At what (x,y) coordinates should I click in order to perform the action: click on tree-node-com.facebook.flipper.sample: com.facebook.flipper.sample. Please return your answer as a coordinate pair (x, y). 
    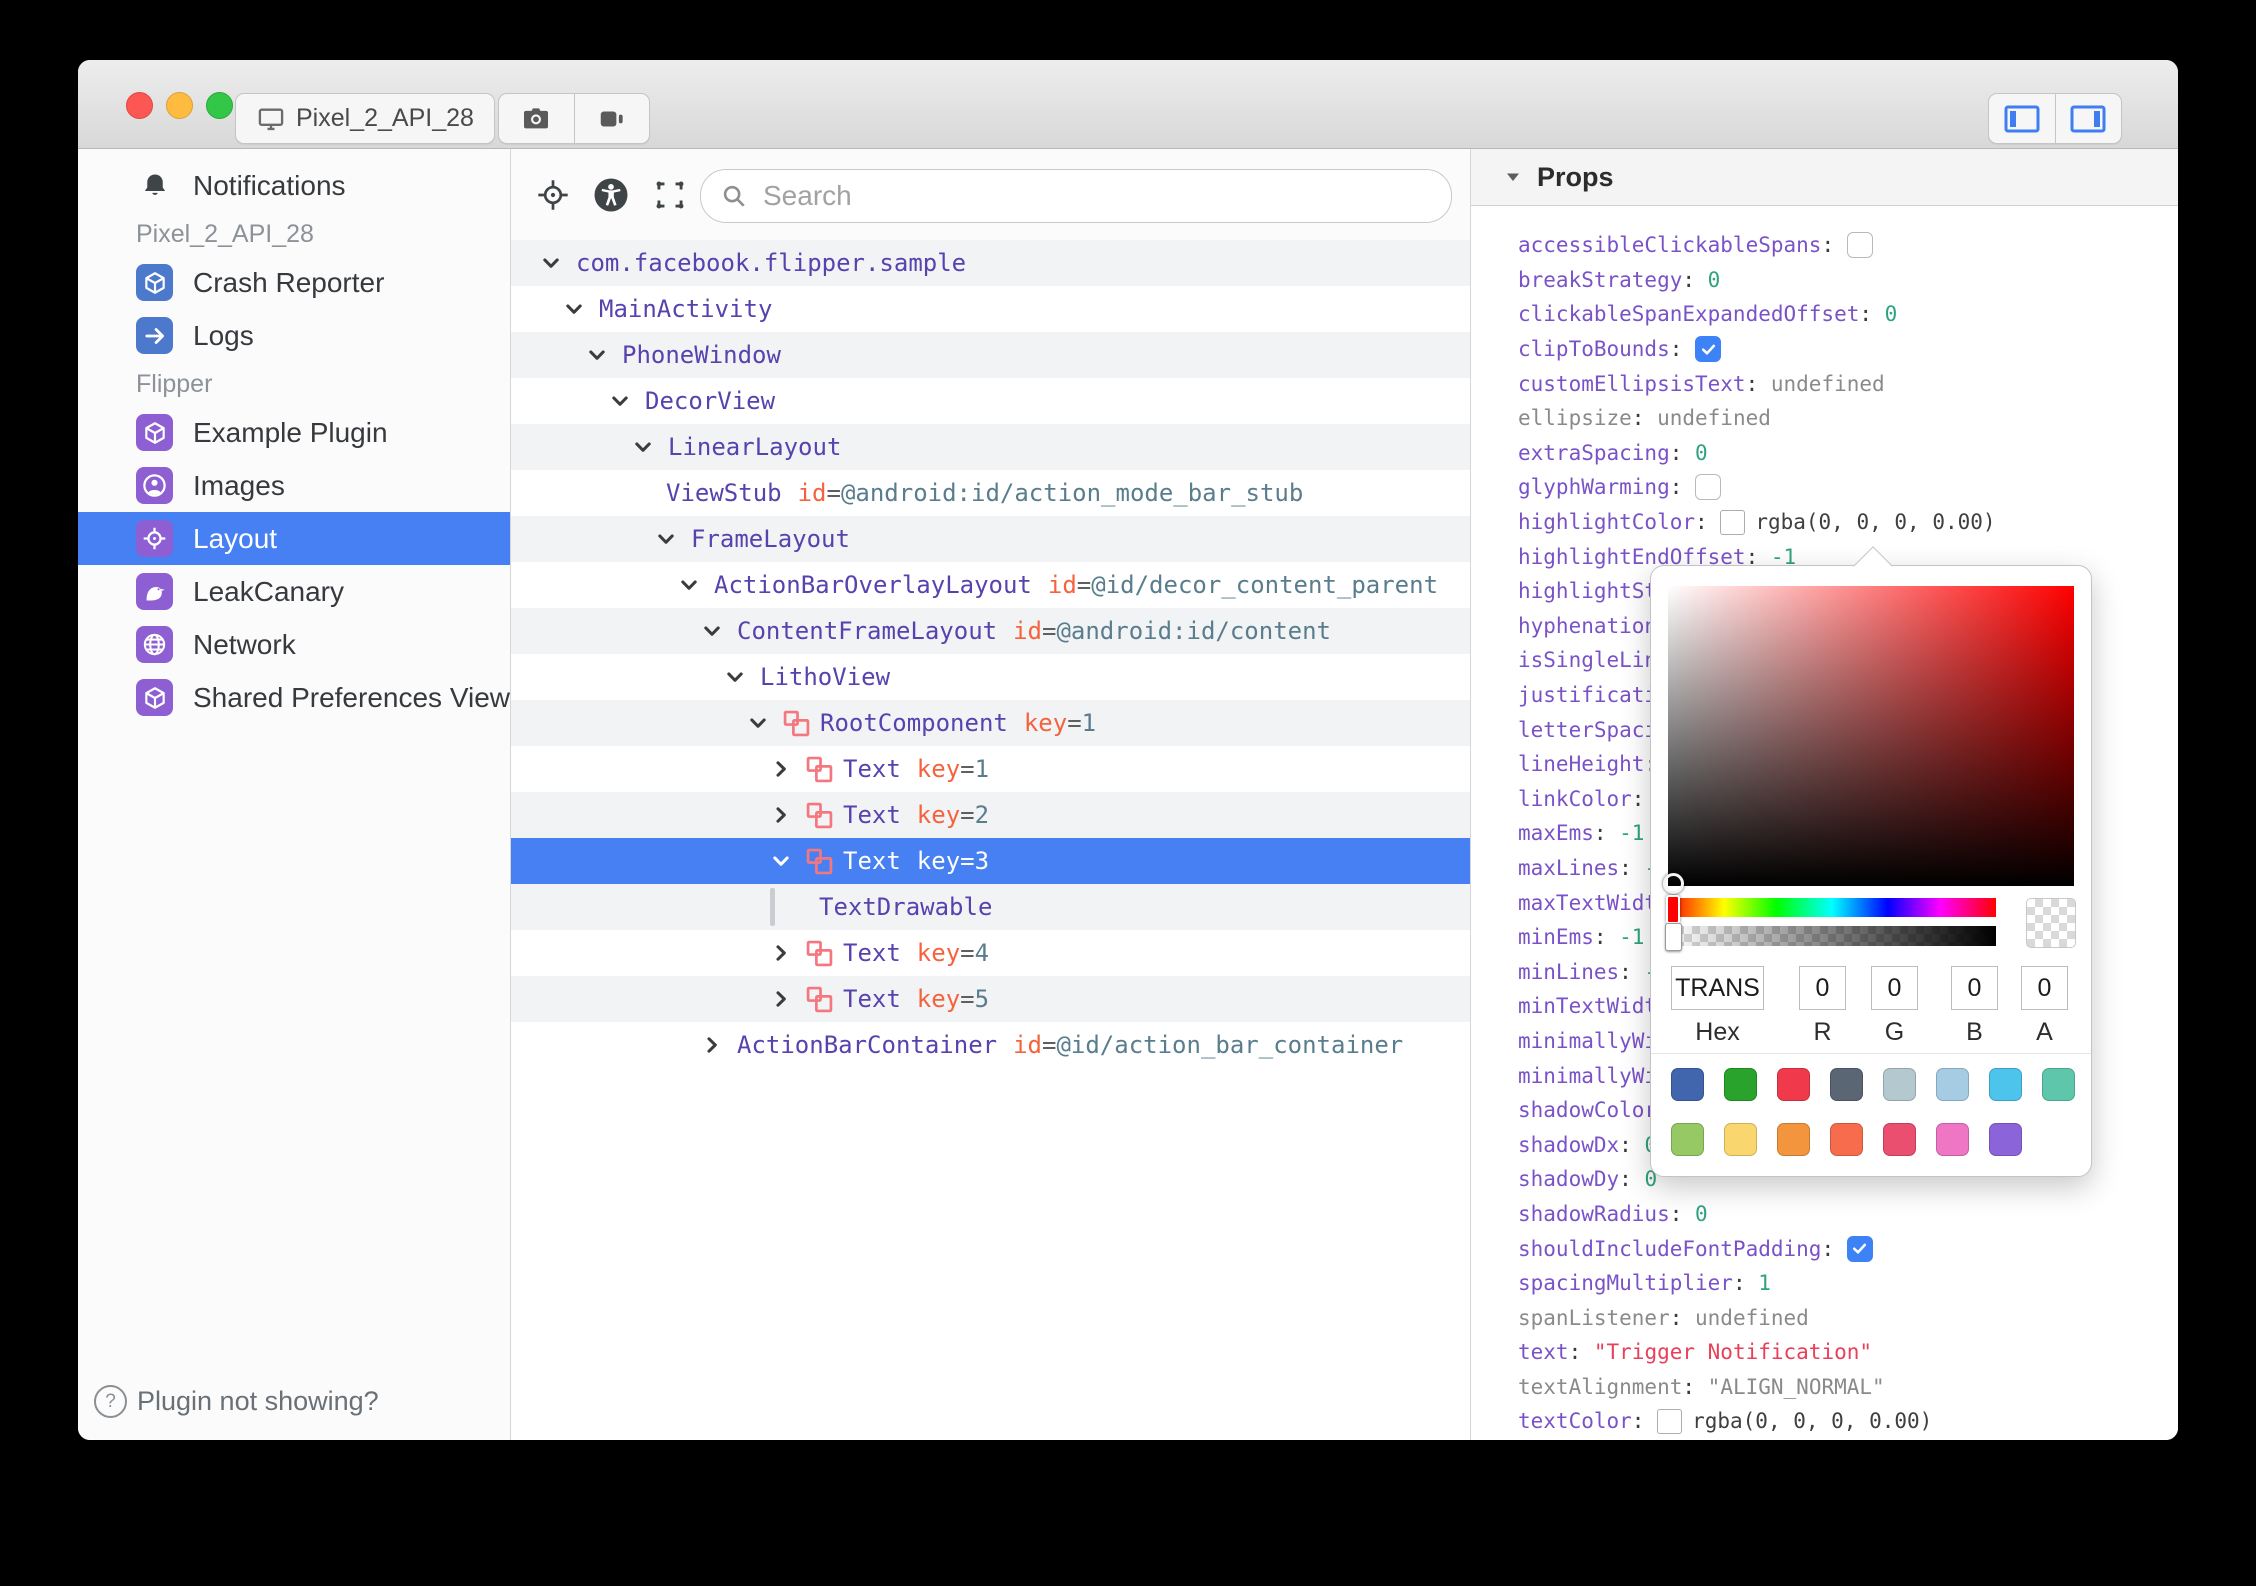
    Looking at the image, I should click on (990, 263).